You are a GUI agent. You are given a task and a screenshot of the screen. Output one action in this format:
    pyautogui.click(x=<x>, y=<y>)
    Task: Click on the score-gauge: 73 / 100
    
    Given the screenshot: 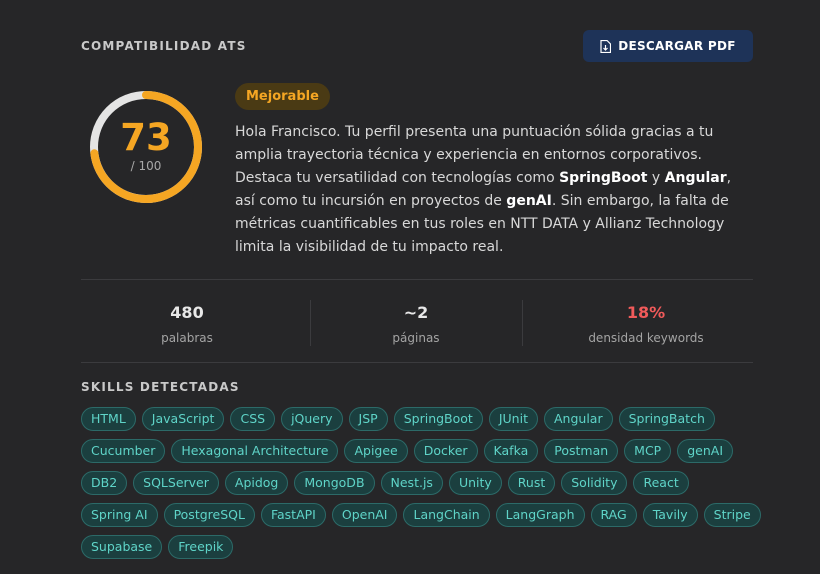 What is the action you would take?
    pyautogui.click(x=146, y=147)
    